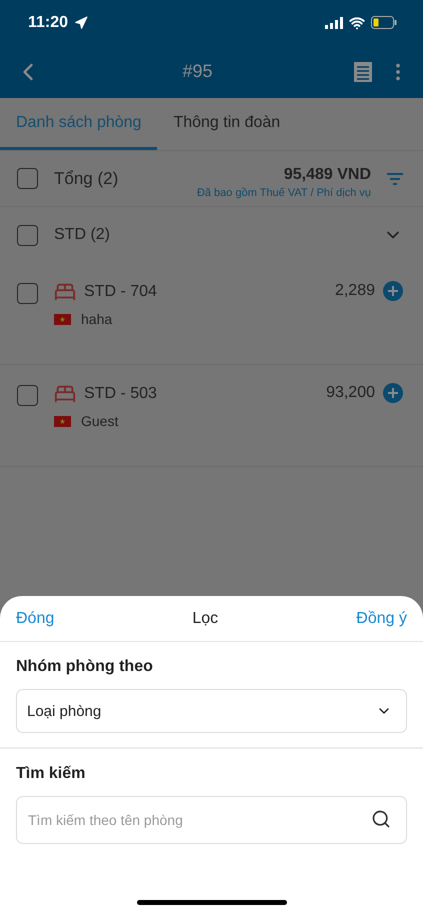 The height and width of the screenshot is (913, 423). I want to click on search-icon, so click(381, 819).